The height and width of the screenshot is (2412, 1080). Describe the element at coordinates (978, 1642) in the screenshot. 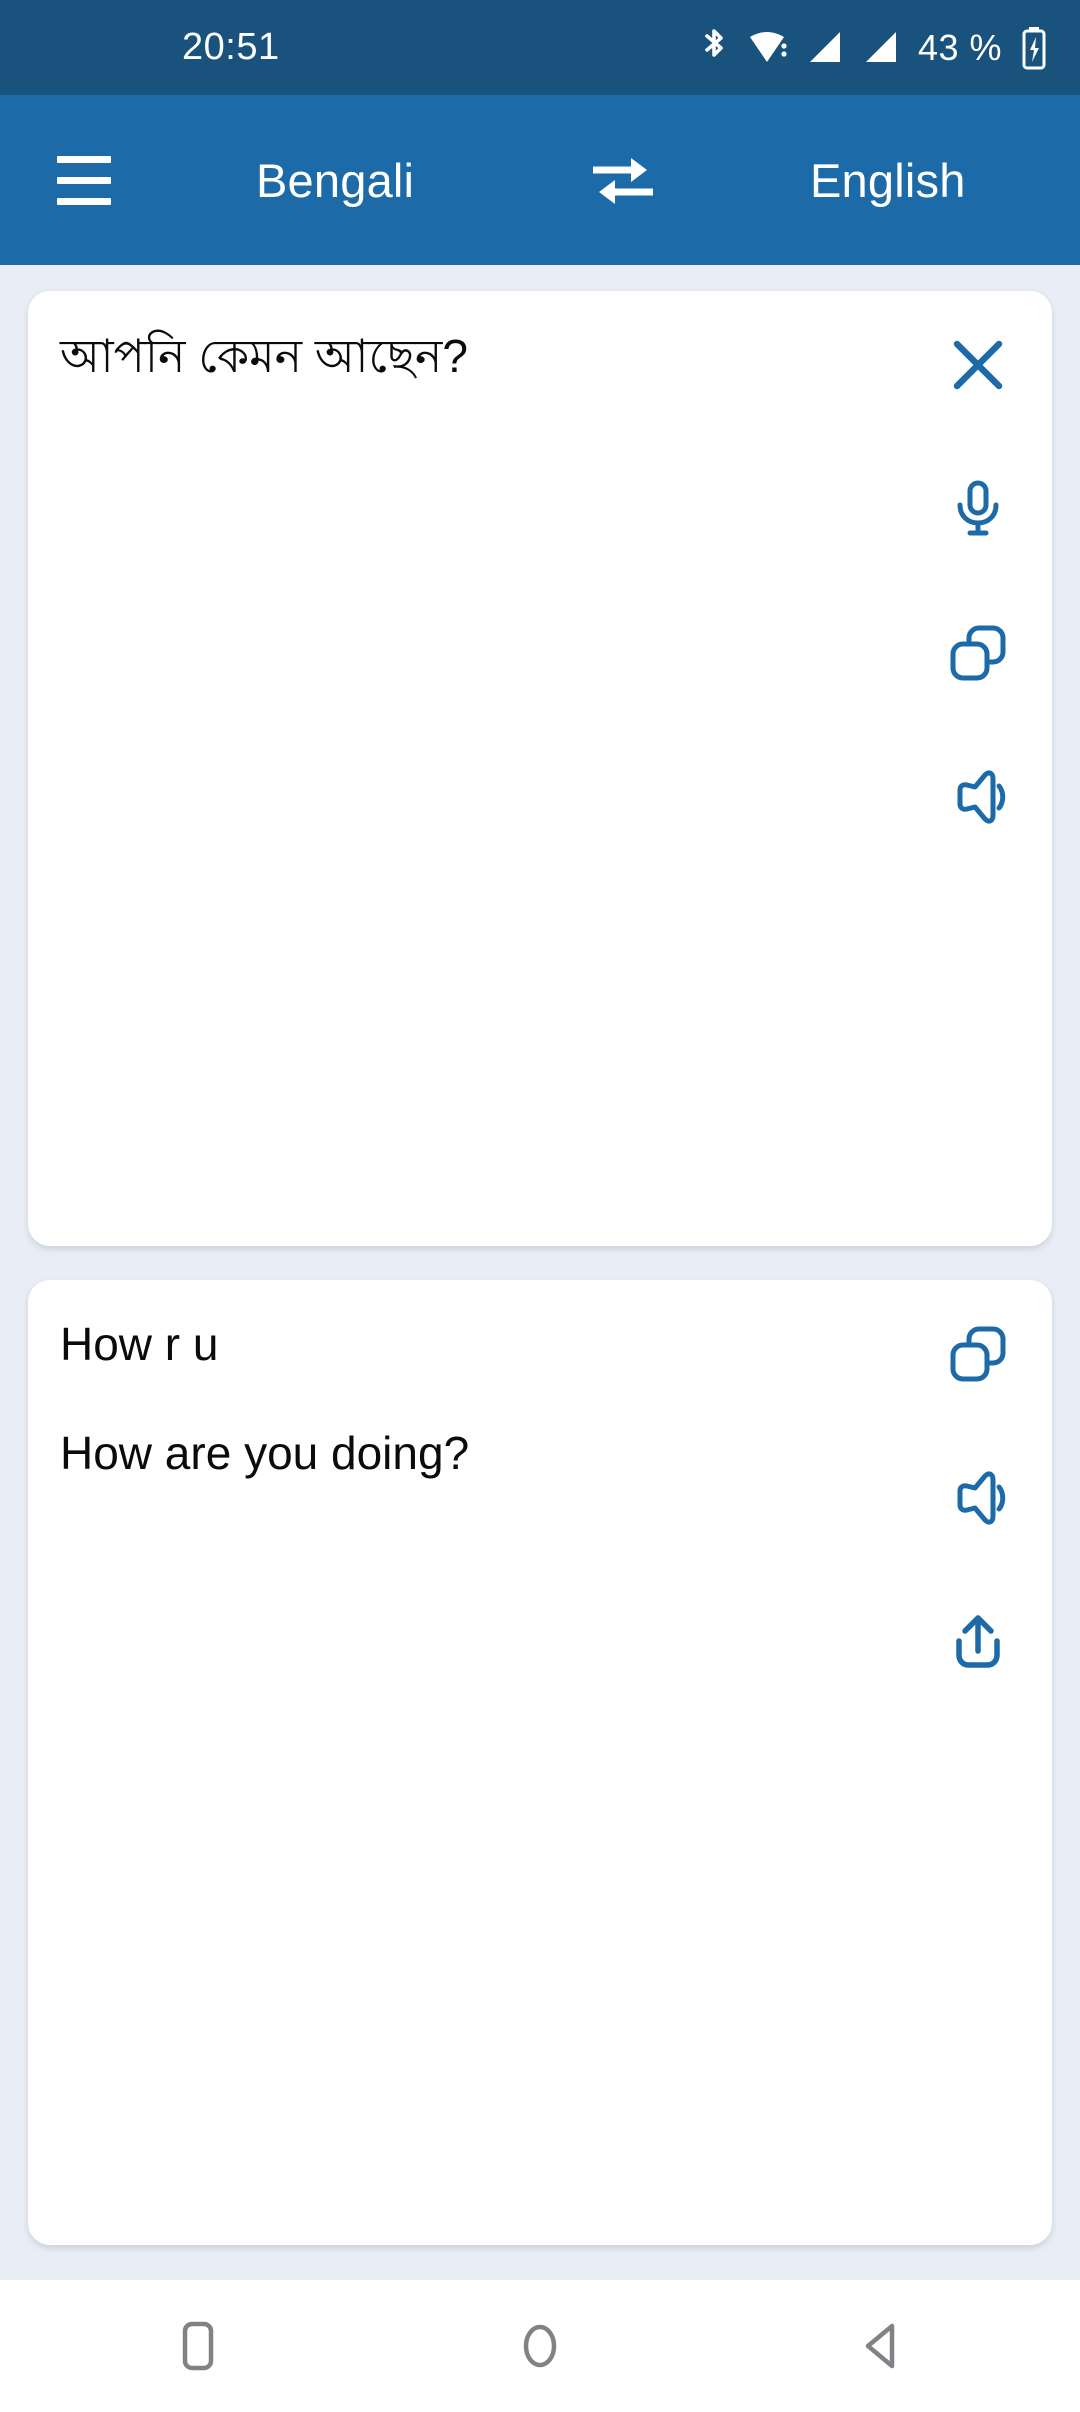

I see `share-icon` at that location.